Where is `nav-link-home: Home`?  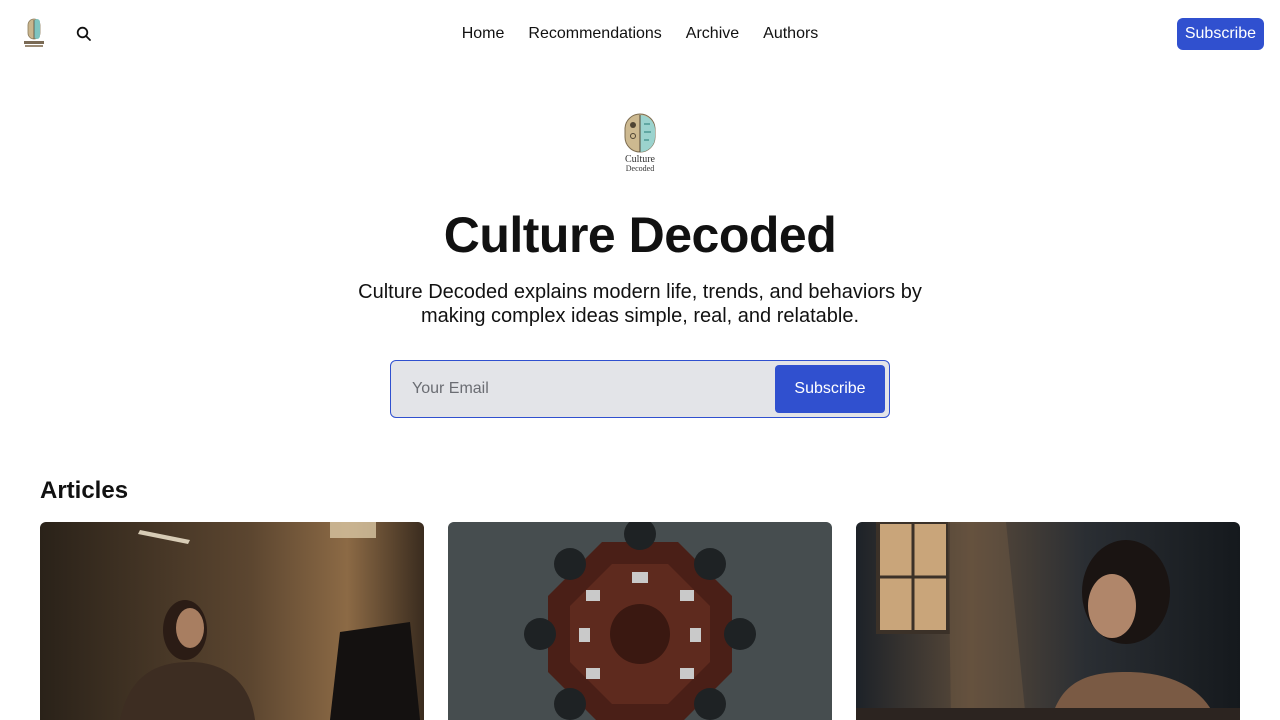
nav-link-home: Home is located at coordinates (483, 34).